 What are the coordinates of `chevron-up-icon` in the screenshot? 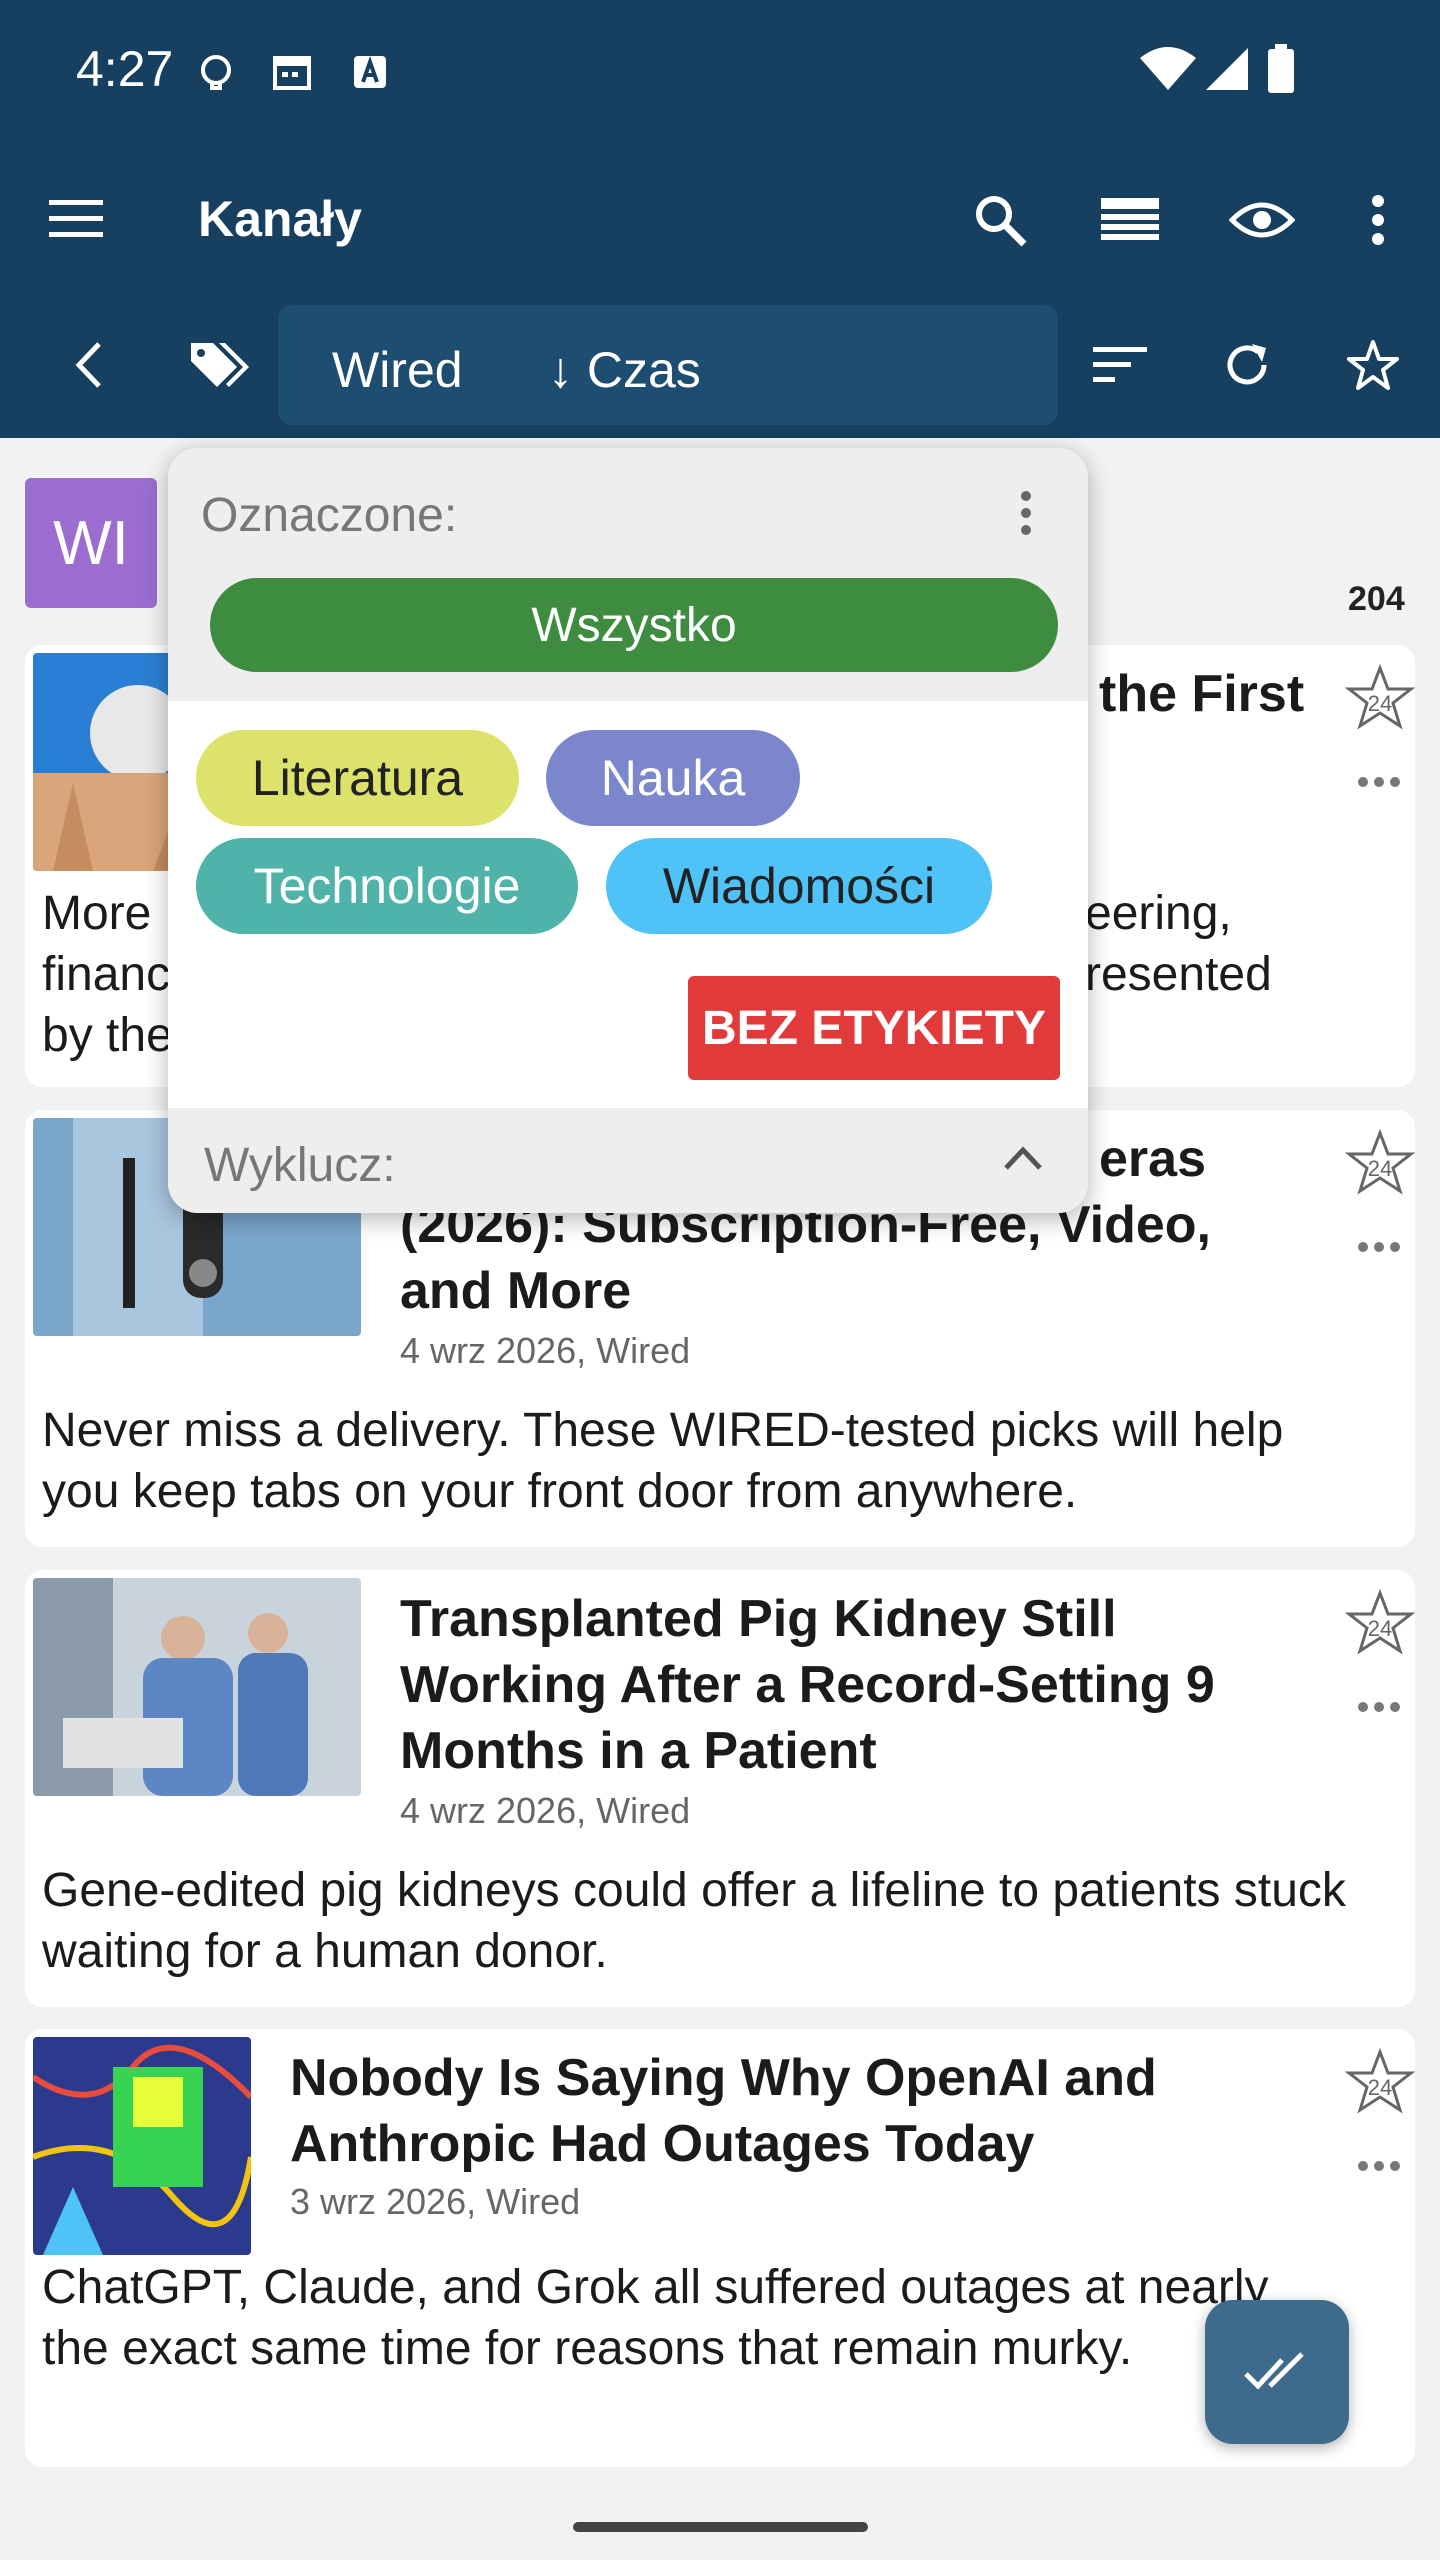 It's located at (1023, 1158).